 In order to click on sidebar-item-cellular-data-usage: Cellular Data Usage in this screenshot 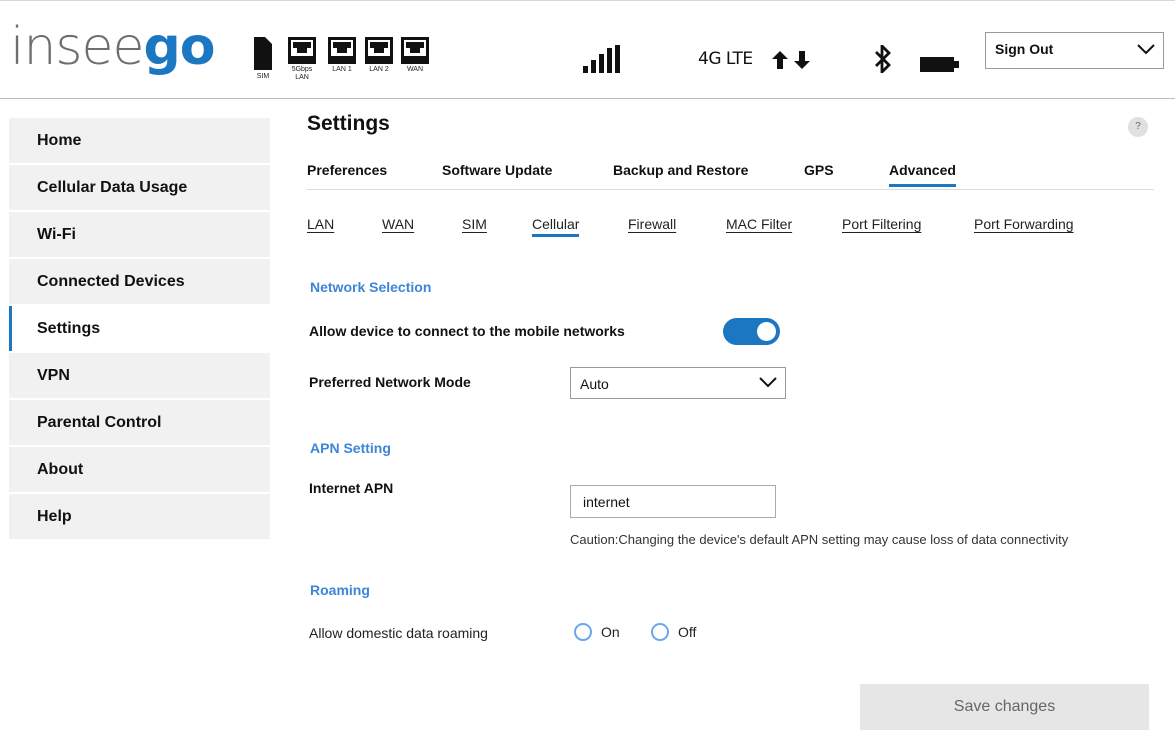, I will do `click(139, 187)`.